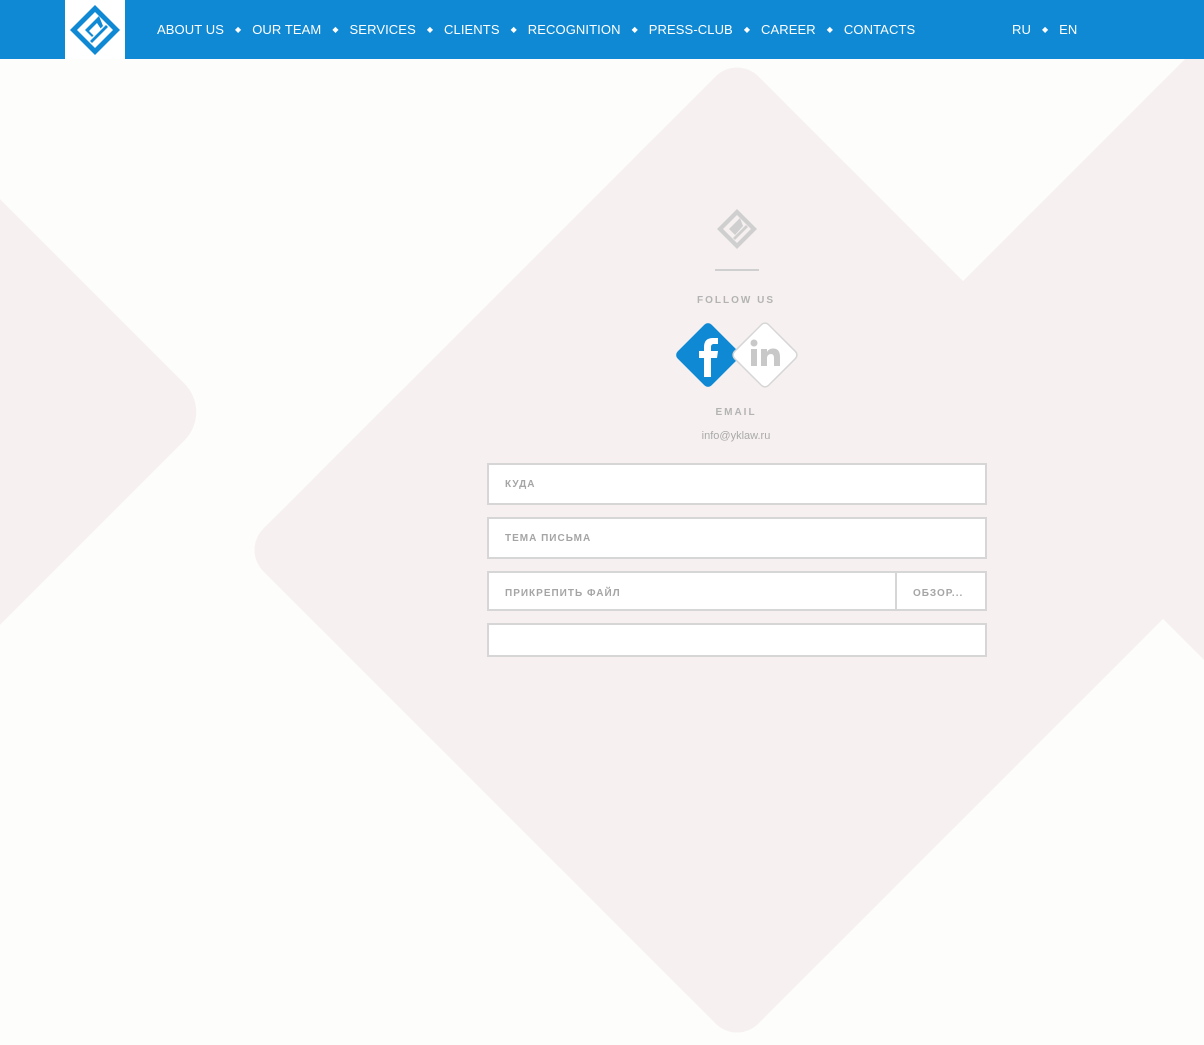  Describe the element at coordinates (736, 436) in the screenshot. I see `email-link: info@yklaw.ru` at that location.